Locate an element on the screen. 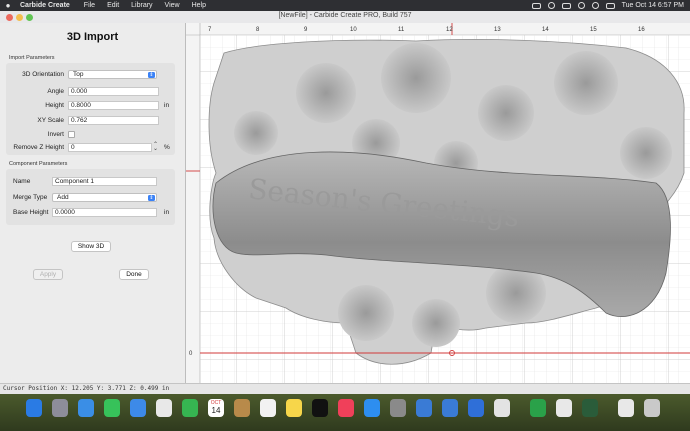 This screenshot has height=431, width=690. safari-icon is located at coordinates (86, 408).